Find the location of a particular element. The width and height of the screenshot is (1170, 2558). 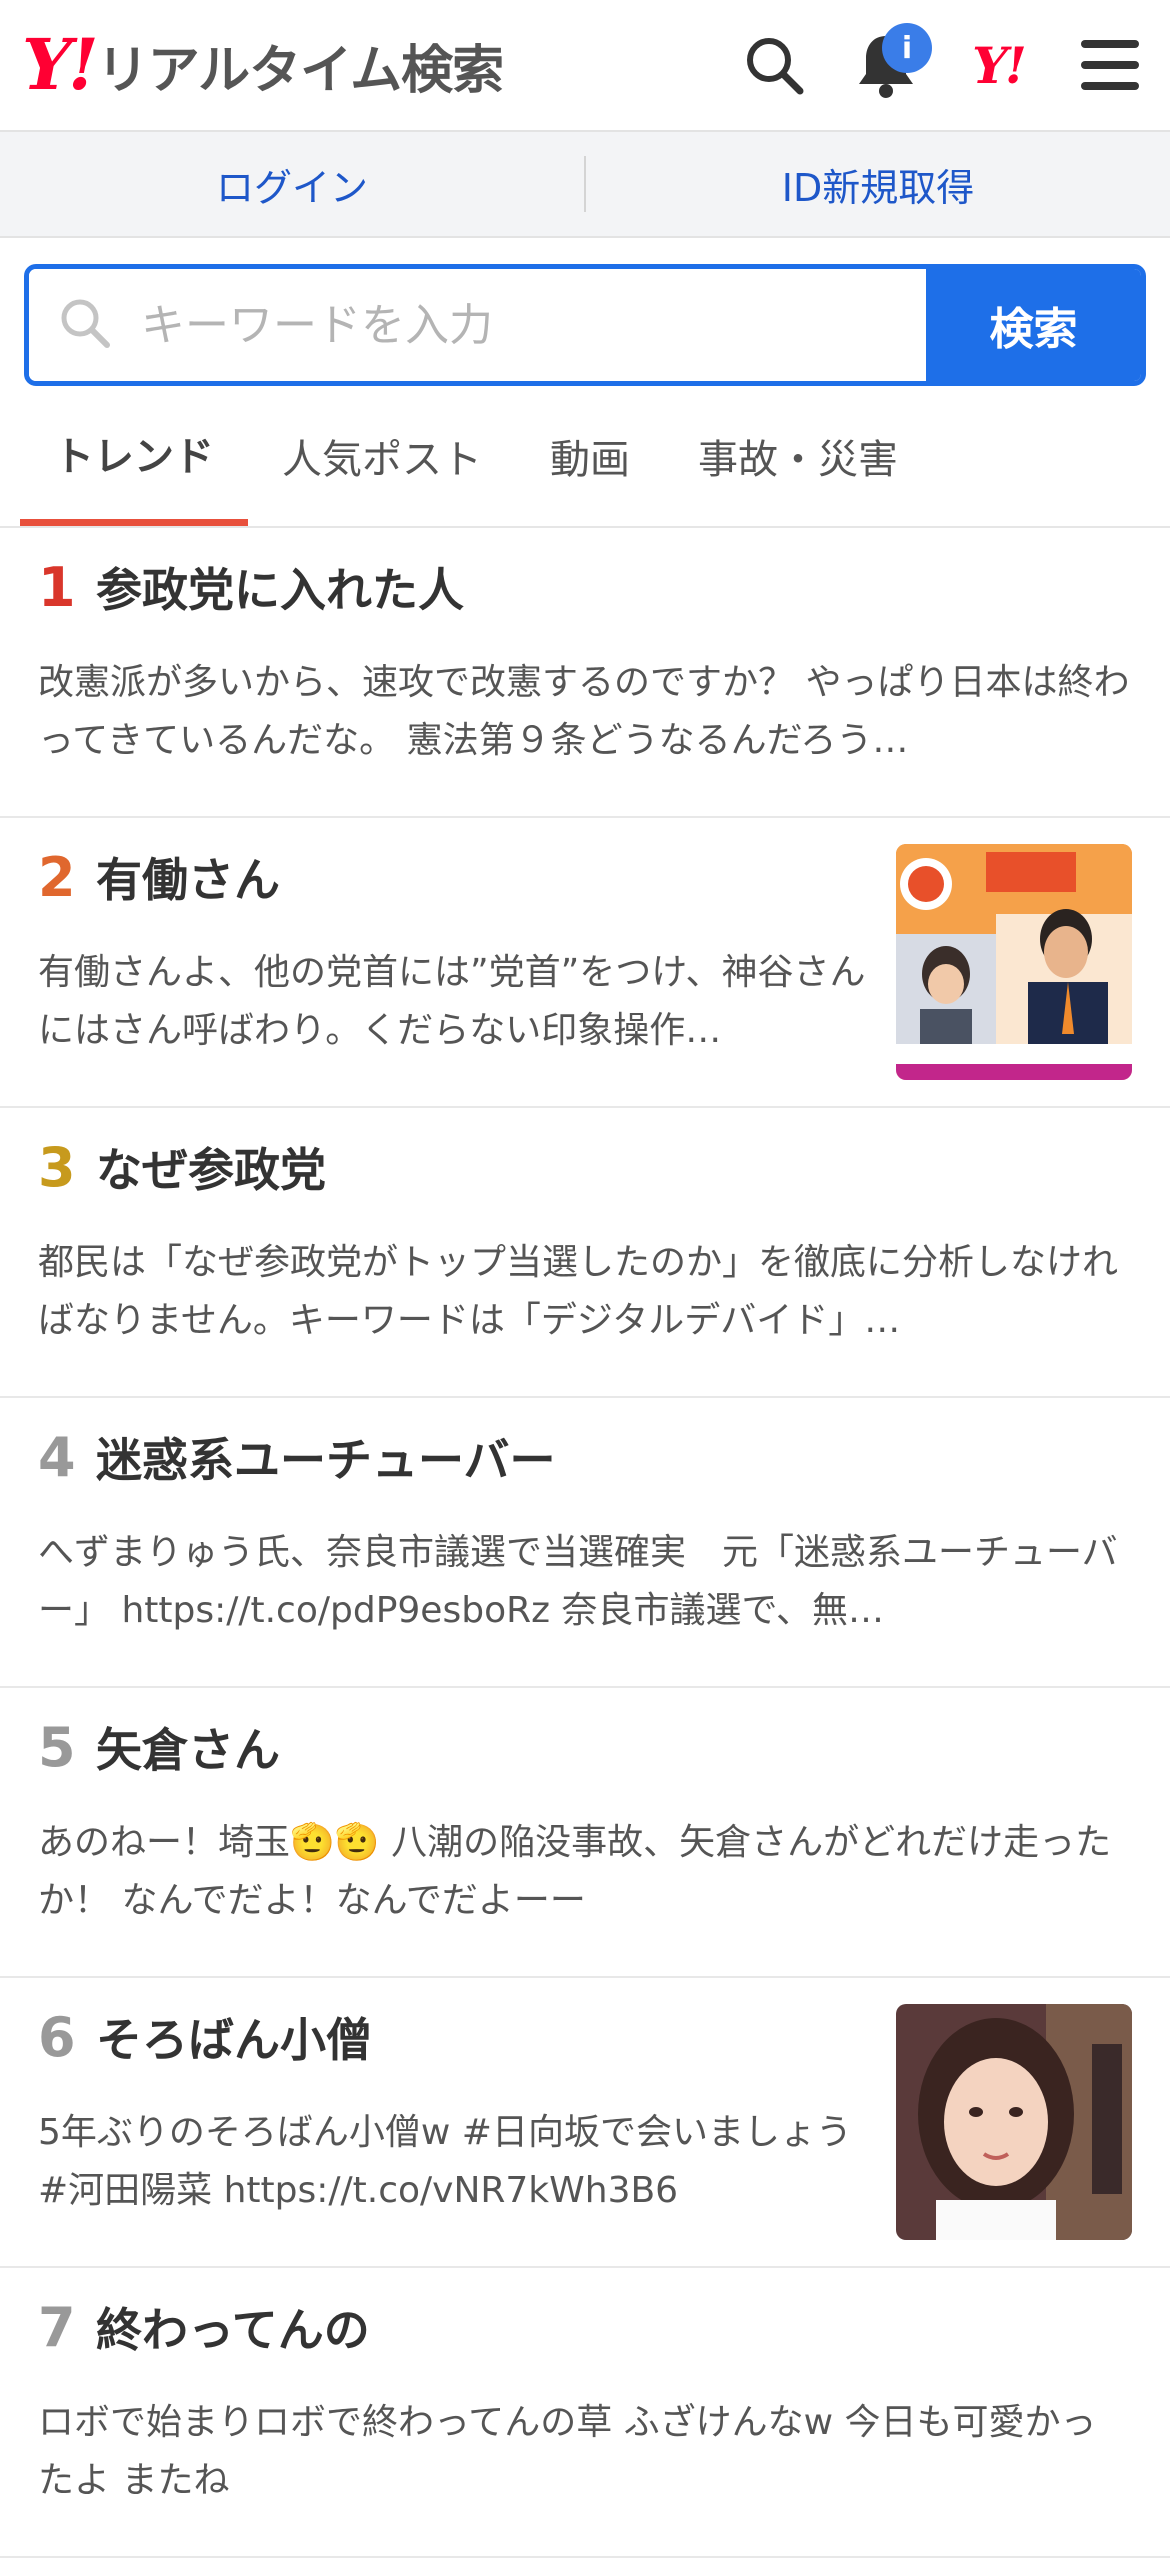

tab-trend: トレンド is located at coordinates (134, 456).